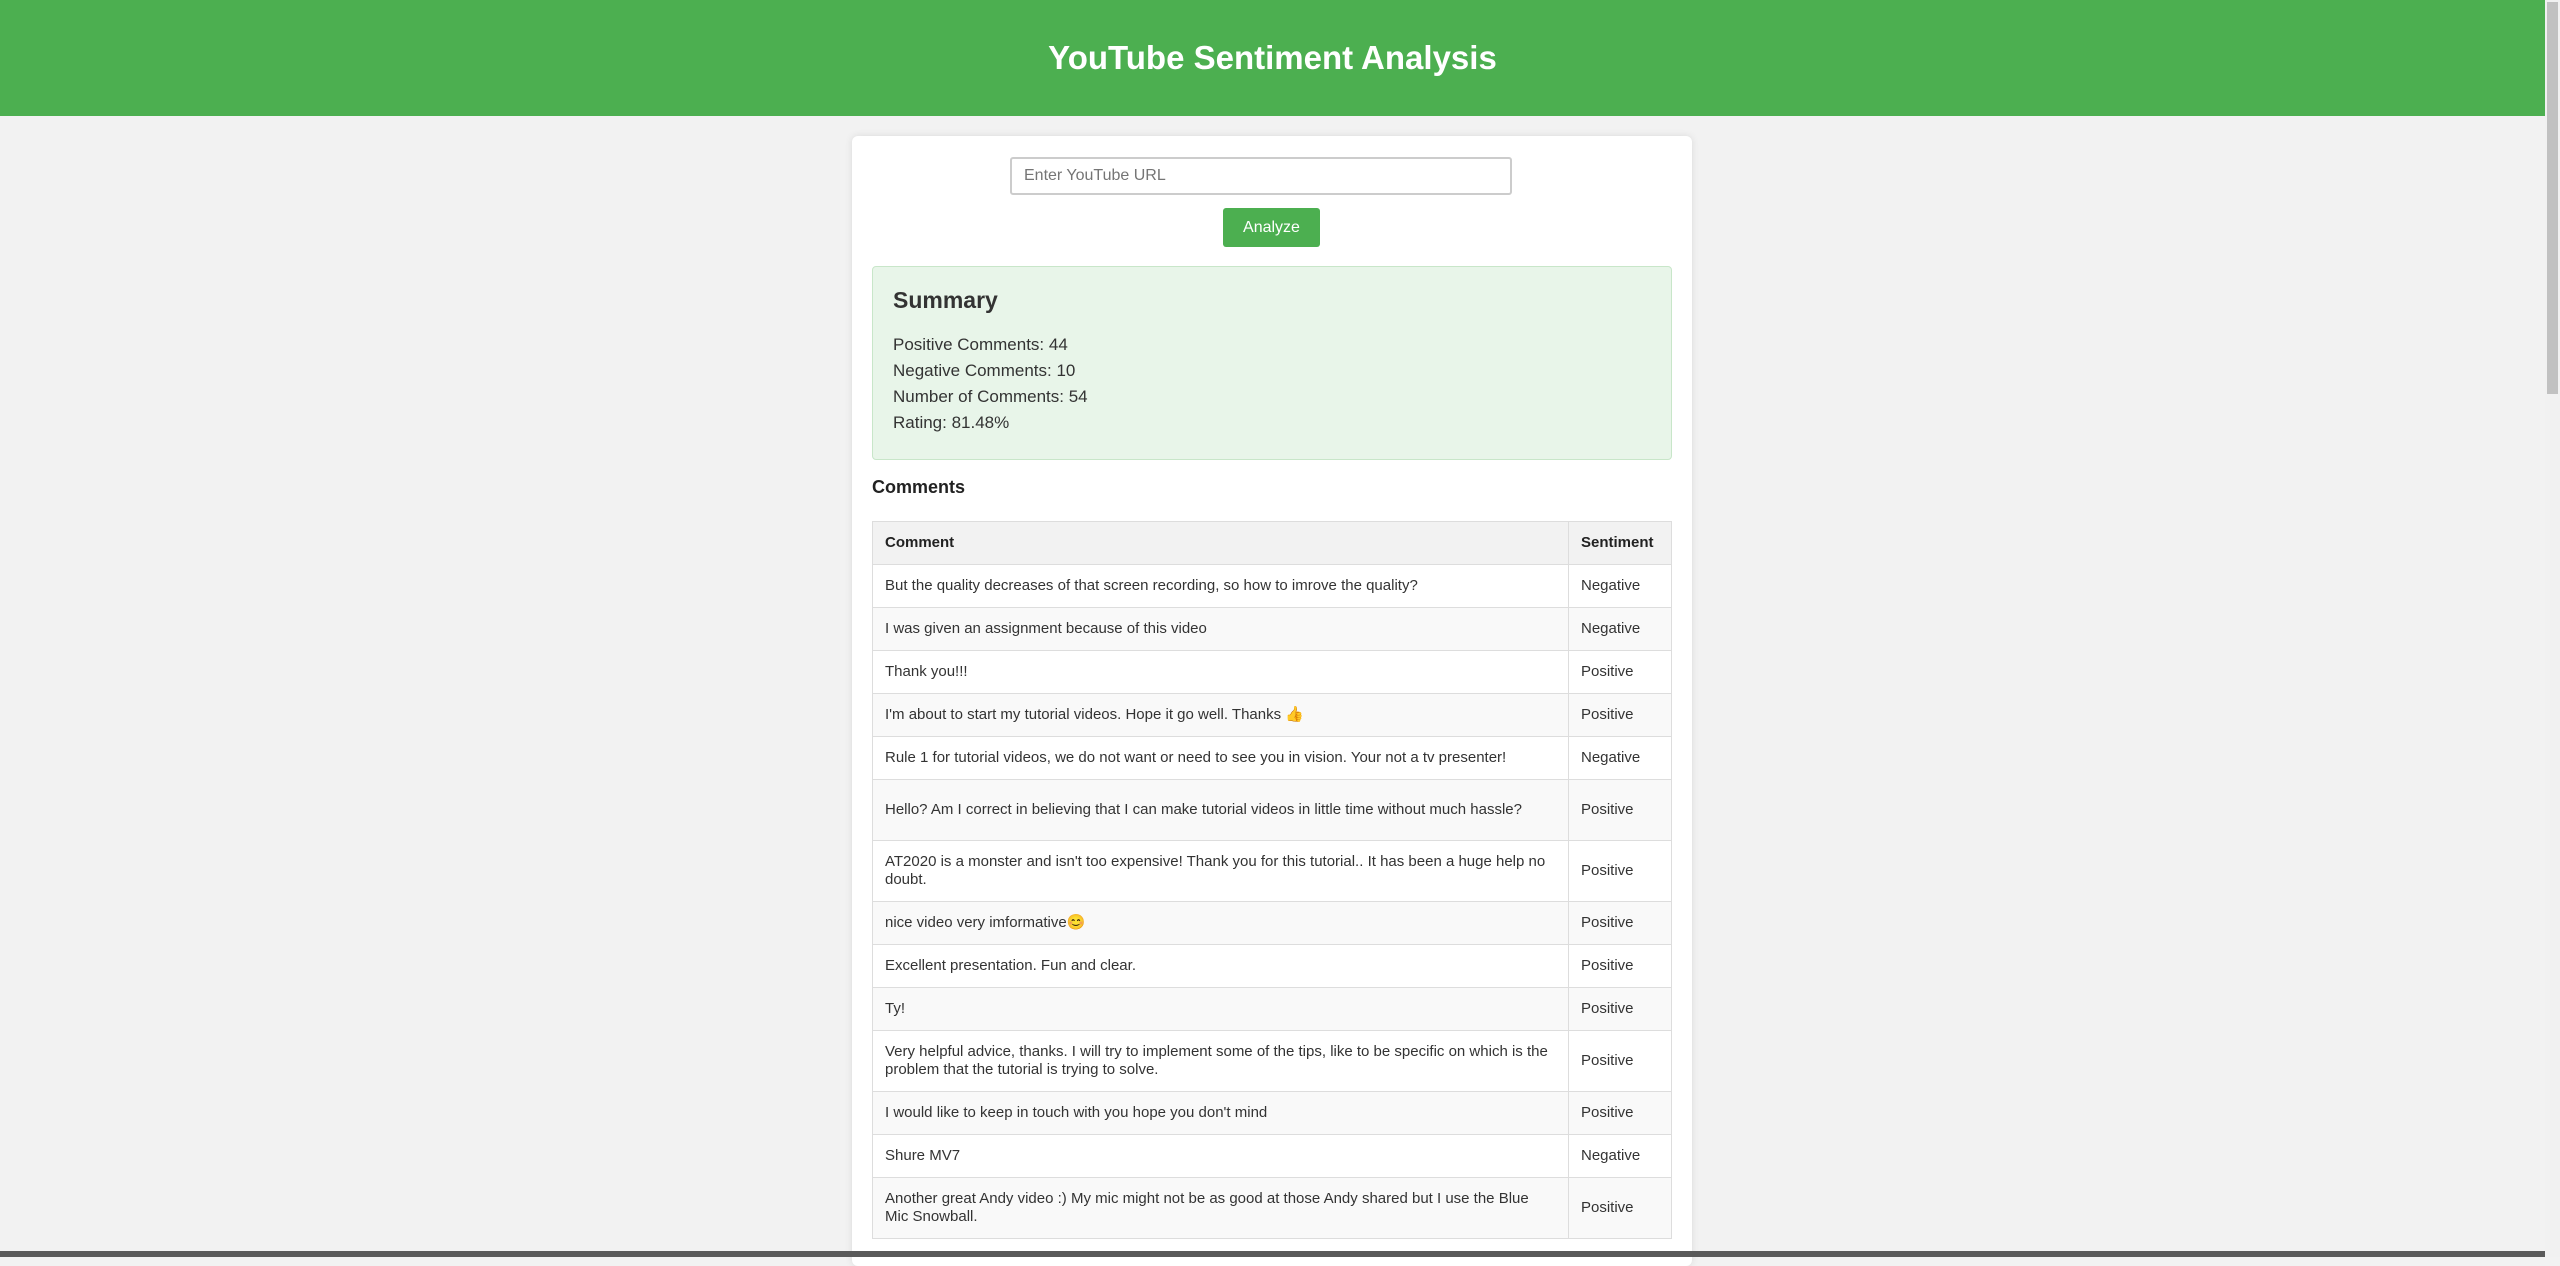  I want to click on vertical-scrollbar, so click(2552, 628).